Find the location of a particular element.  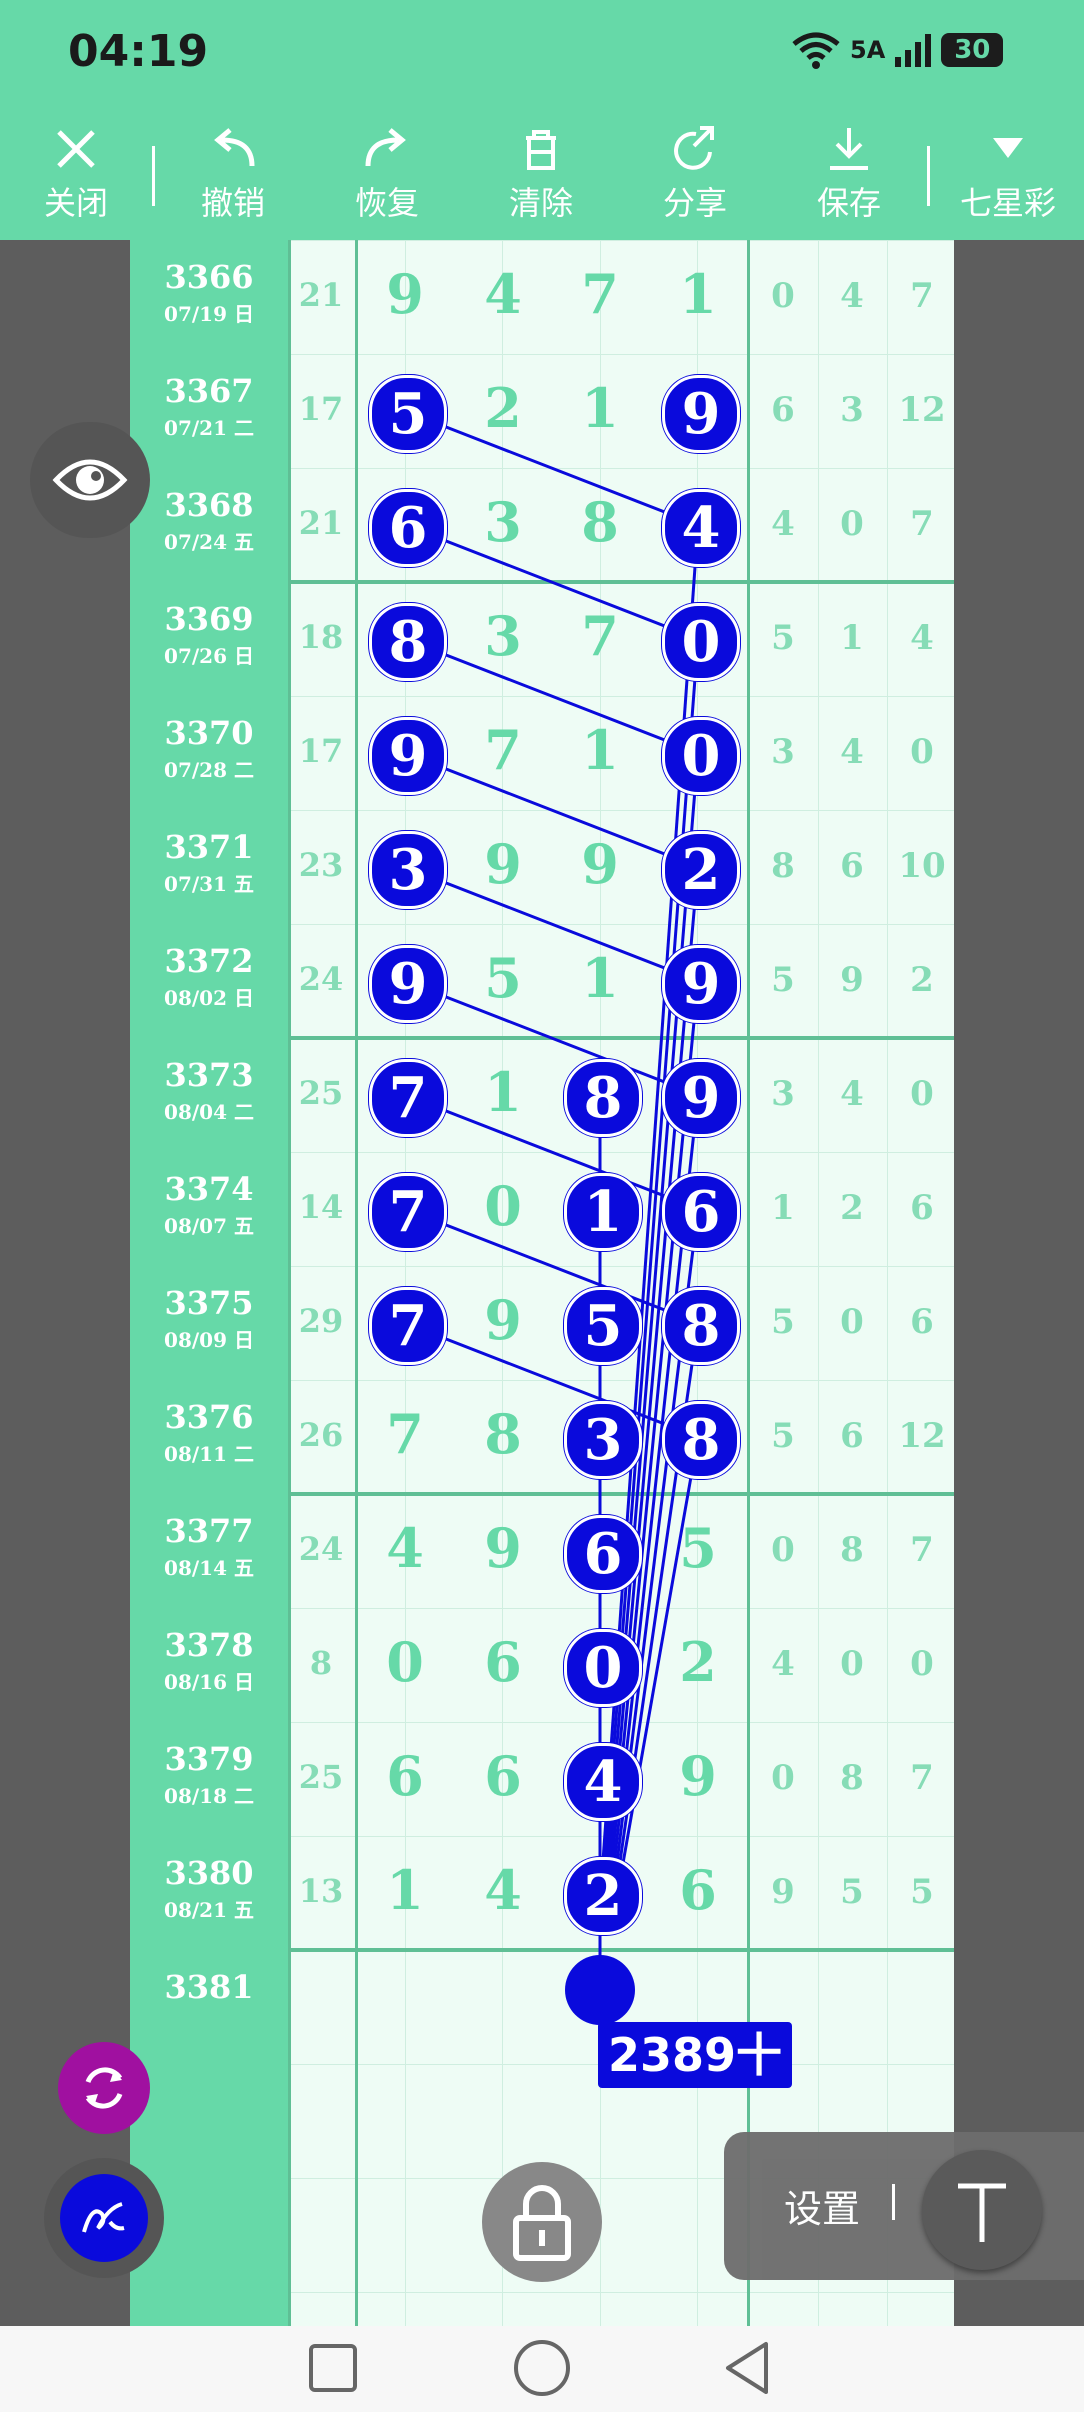

issue-date: 07/21 二 is located at coordinates (209, 428).